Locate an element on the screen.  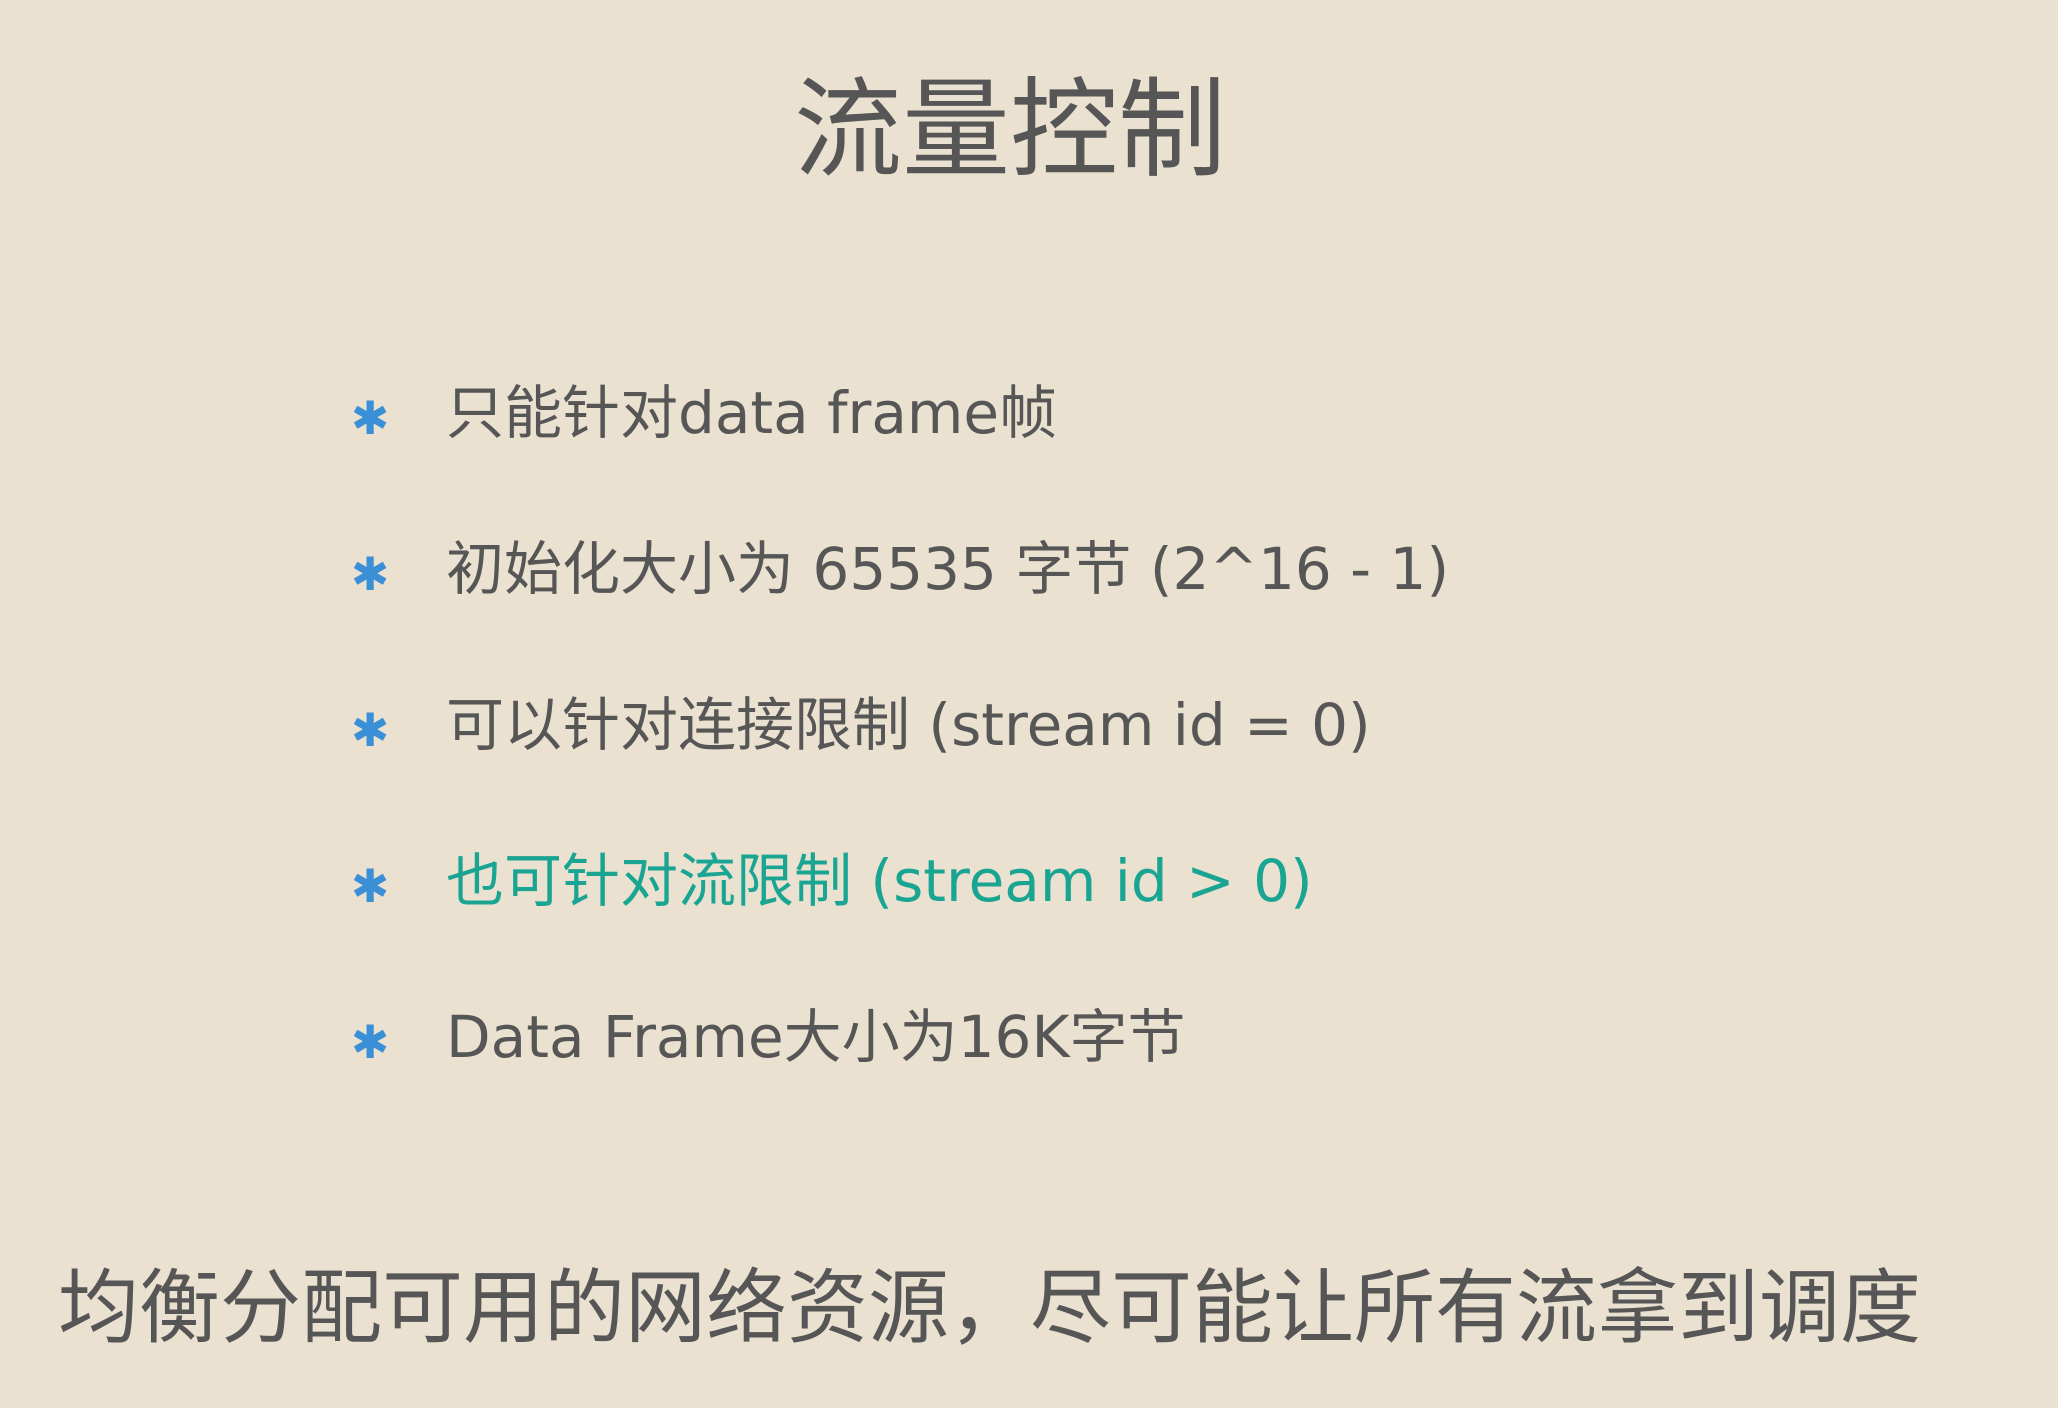
slide-title: 流量控制 is located at coordinates (1009, 130).